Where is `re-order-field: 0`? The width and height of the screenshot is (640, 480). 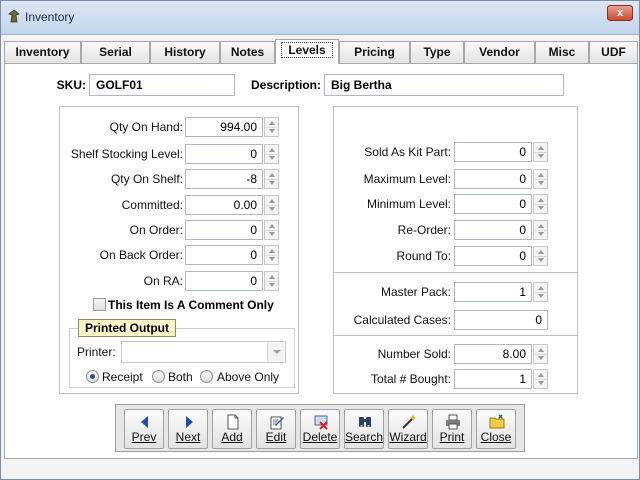
re-order-field: 0 is located at coordinates (493, 230).